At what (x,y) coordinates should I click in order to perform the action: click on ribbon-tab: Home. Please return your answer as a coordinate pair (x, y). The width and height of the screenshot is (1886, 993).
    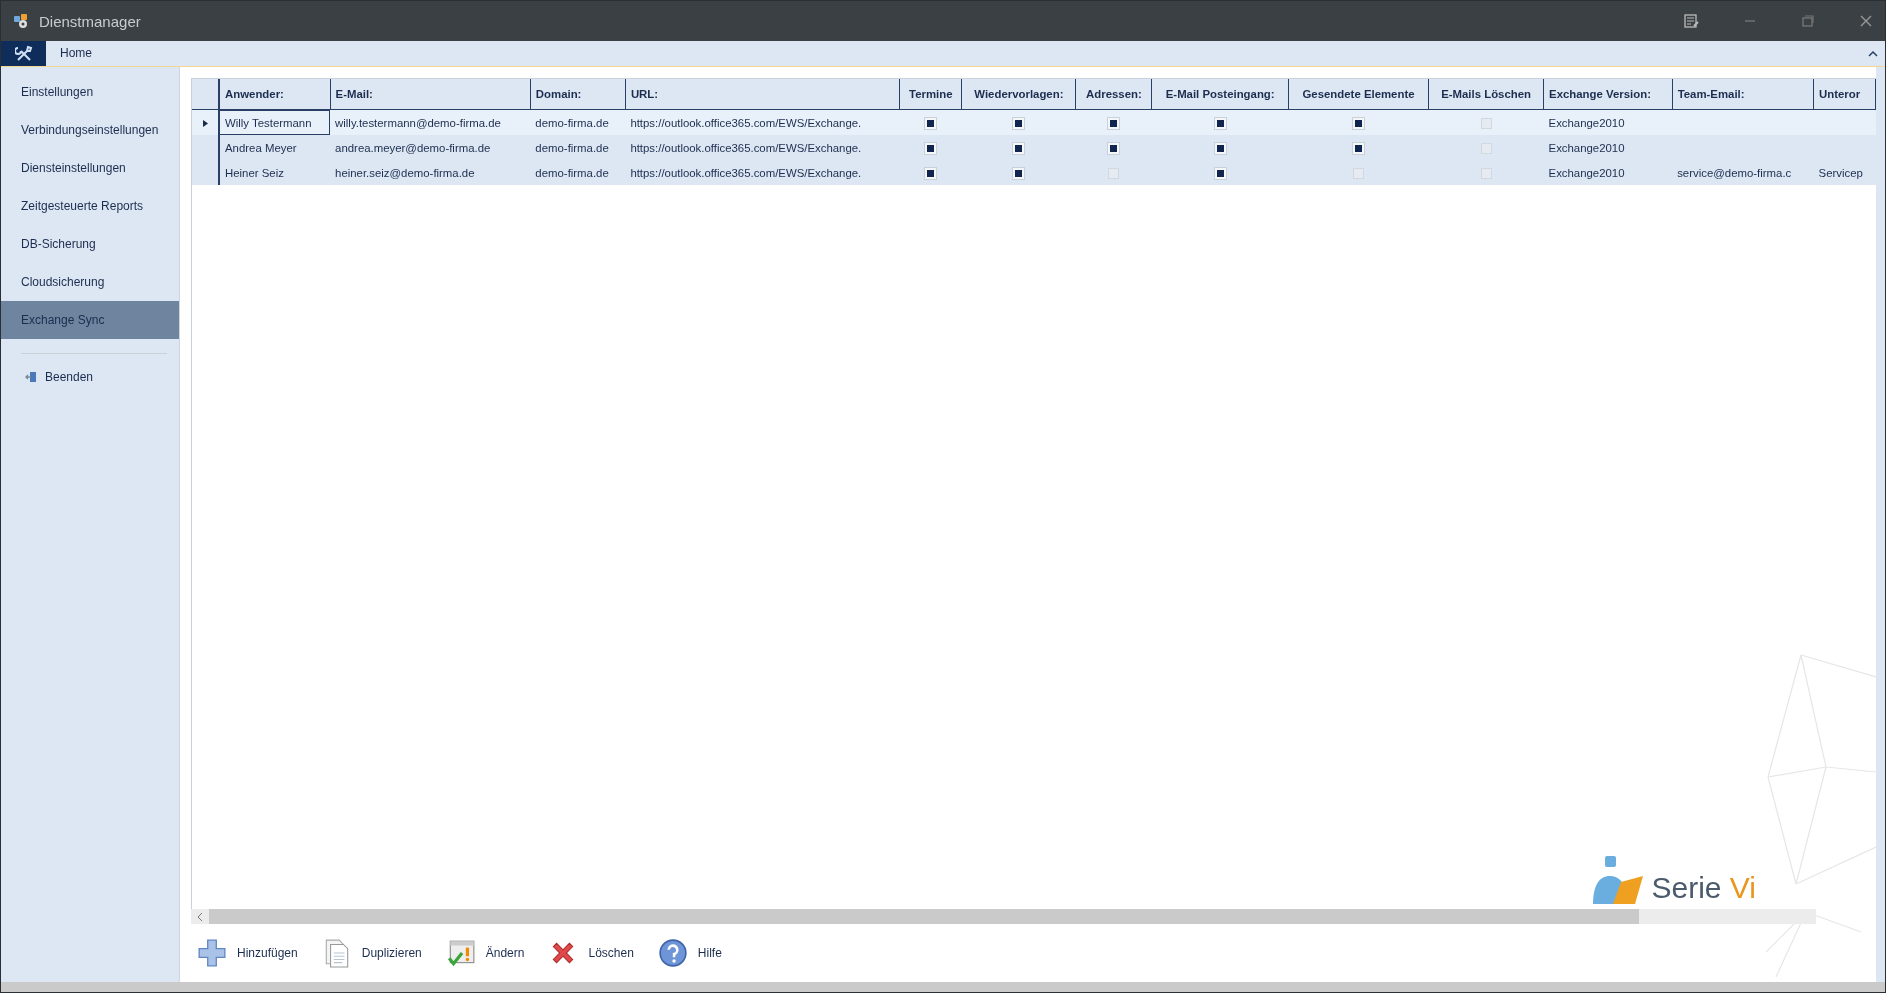
    Looking at the image, I should click on (76, 53).